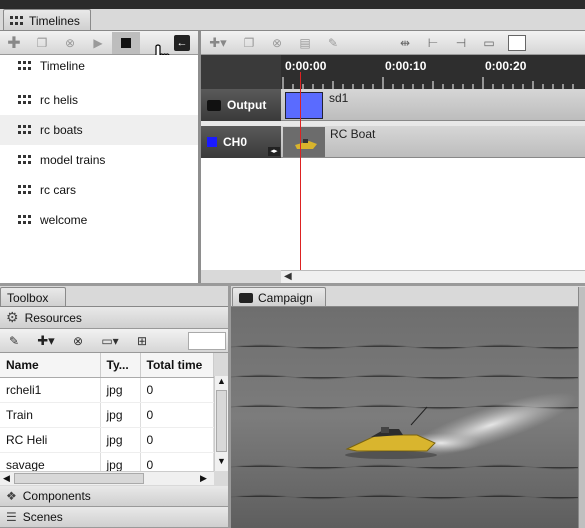  I want to click on layout-button: ▭, so click(489, 43).